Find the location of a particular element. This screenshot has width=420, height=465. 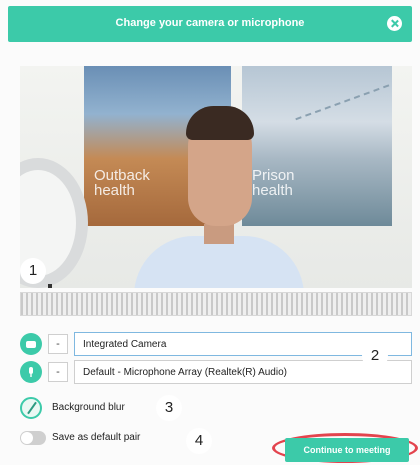

save-default-label: Save as default pair is located at coordinates (96, 437).